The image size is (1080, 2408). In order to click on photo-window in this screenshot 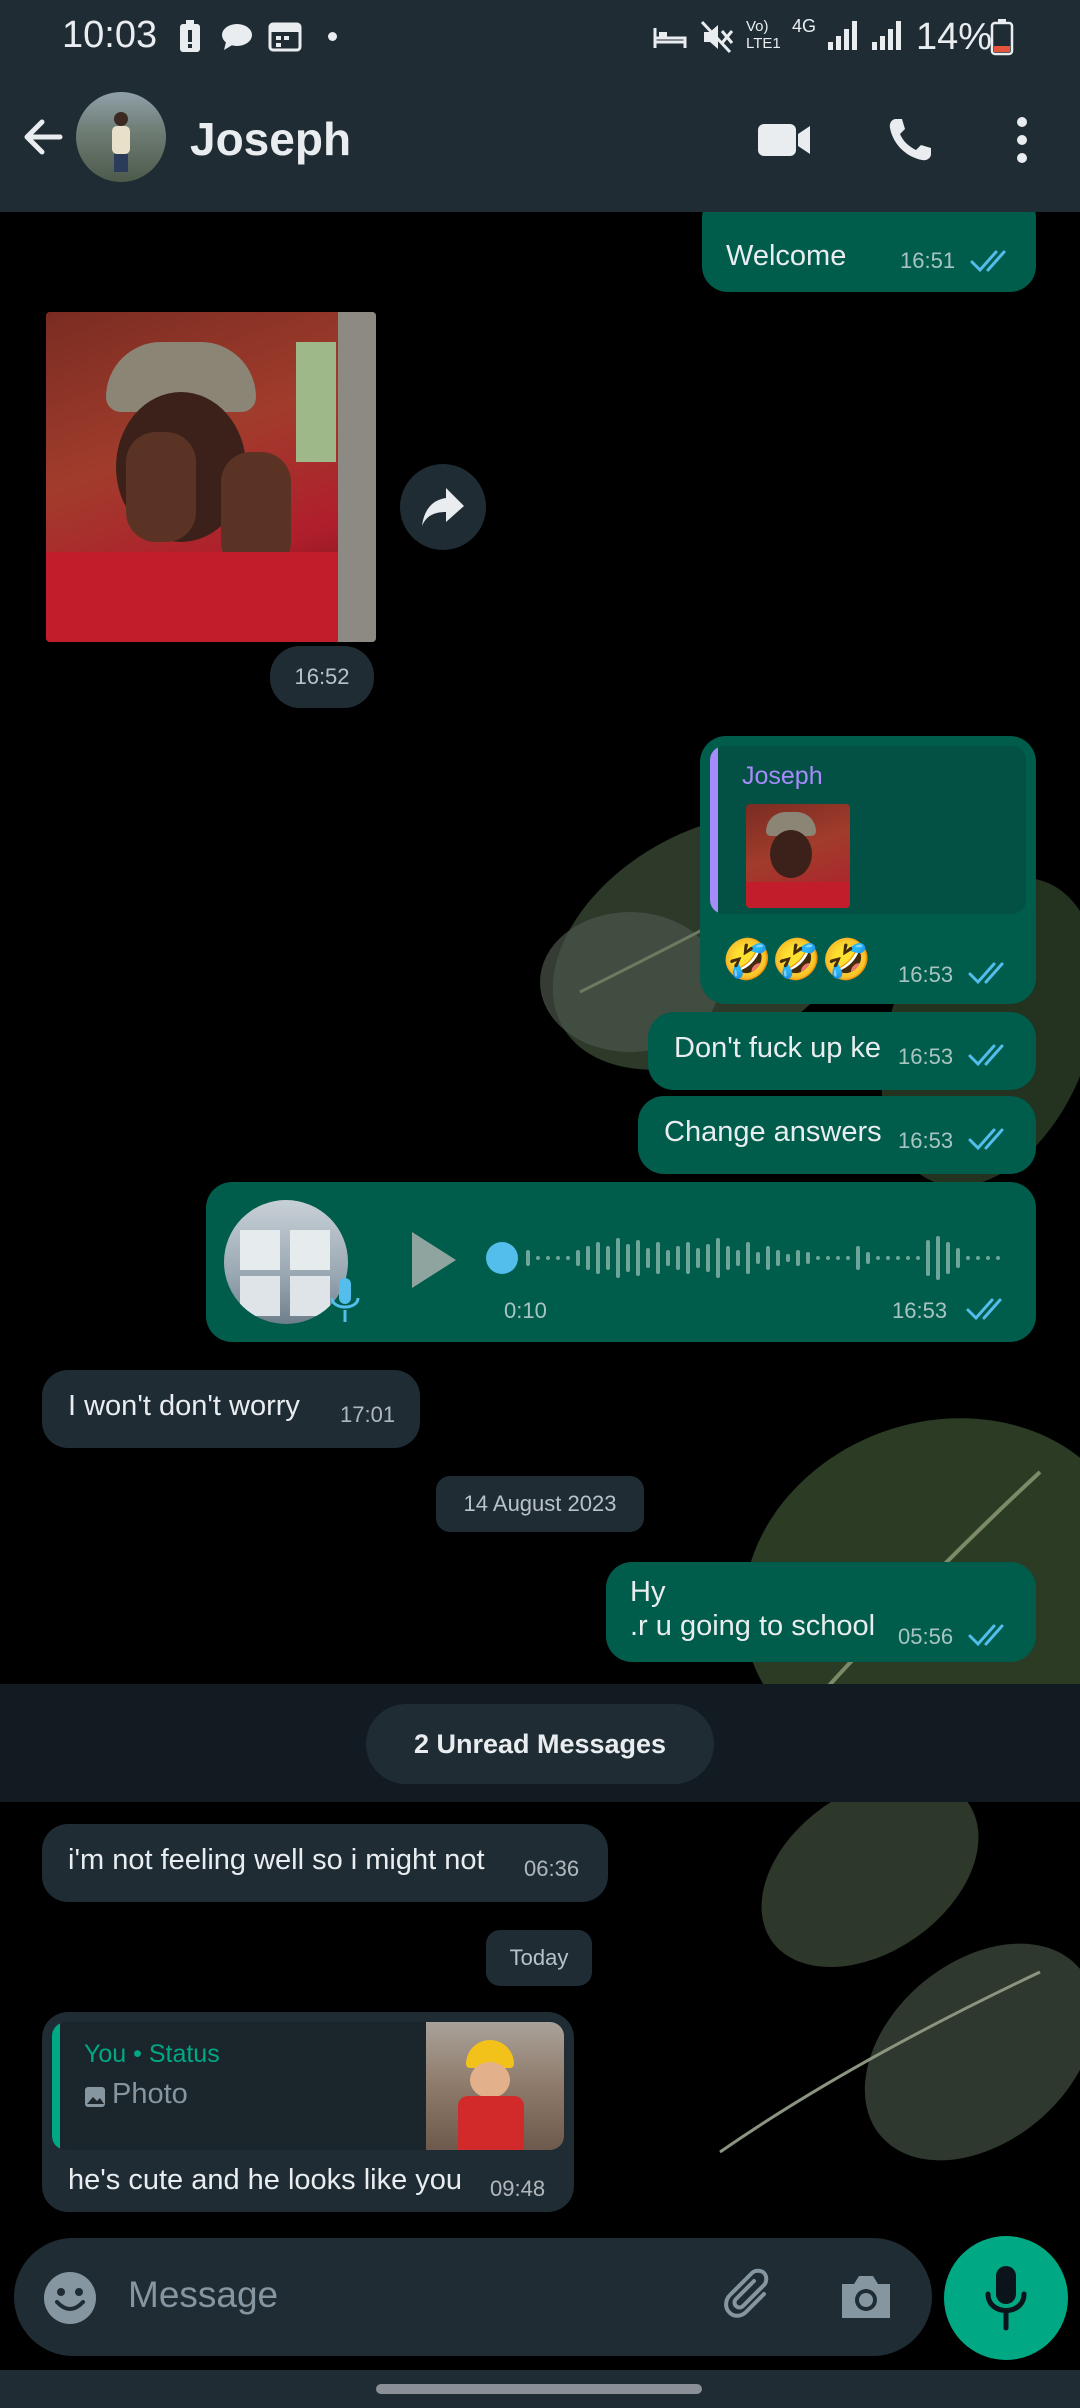, I will do `click(316, 402)`.